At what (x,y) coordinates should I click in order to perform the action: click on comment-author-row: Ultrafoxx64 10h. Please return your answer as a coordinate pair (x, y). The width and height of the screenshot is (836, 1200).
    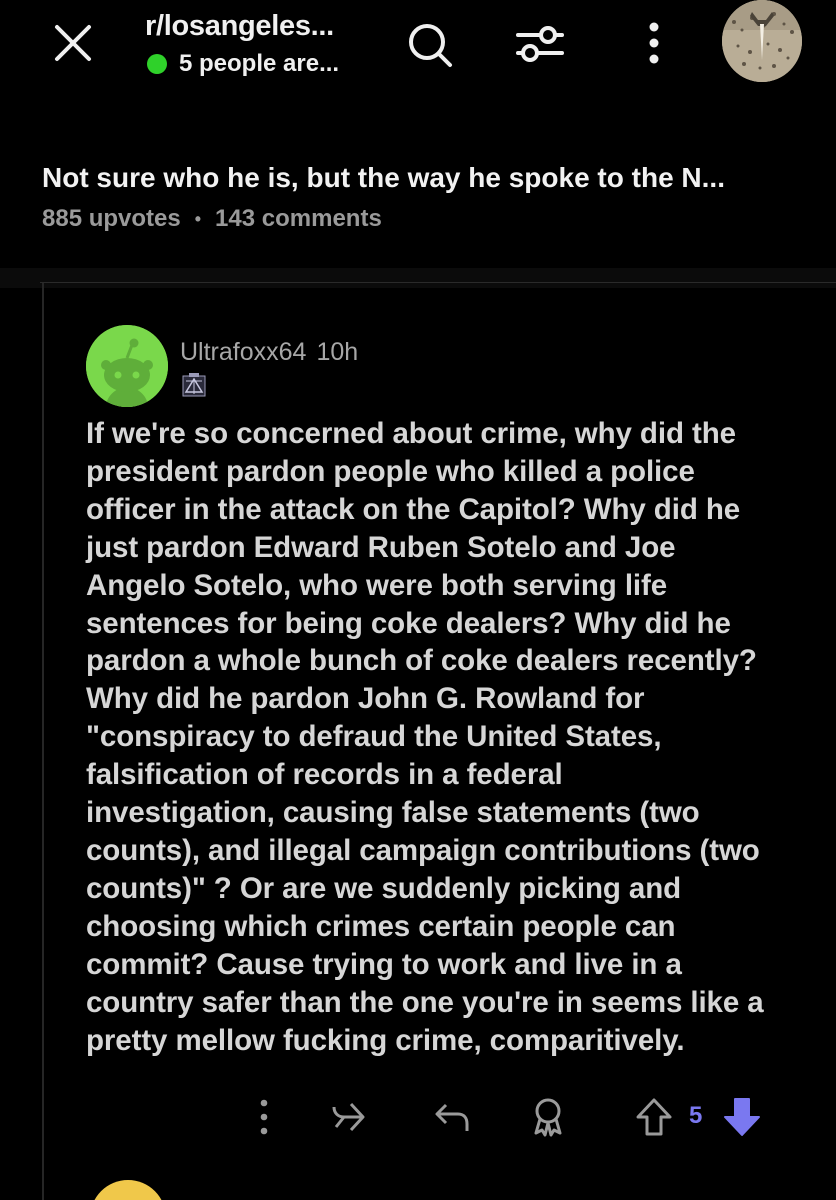
    Looking at the image, I should click on (269, 352).